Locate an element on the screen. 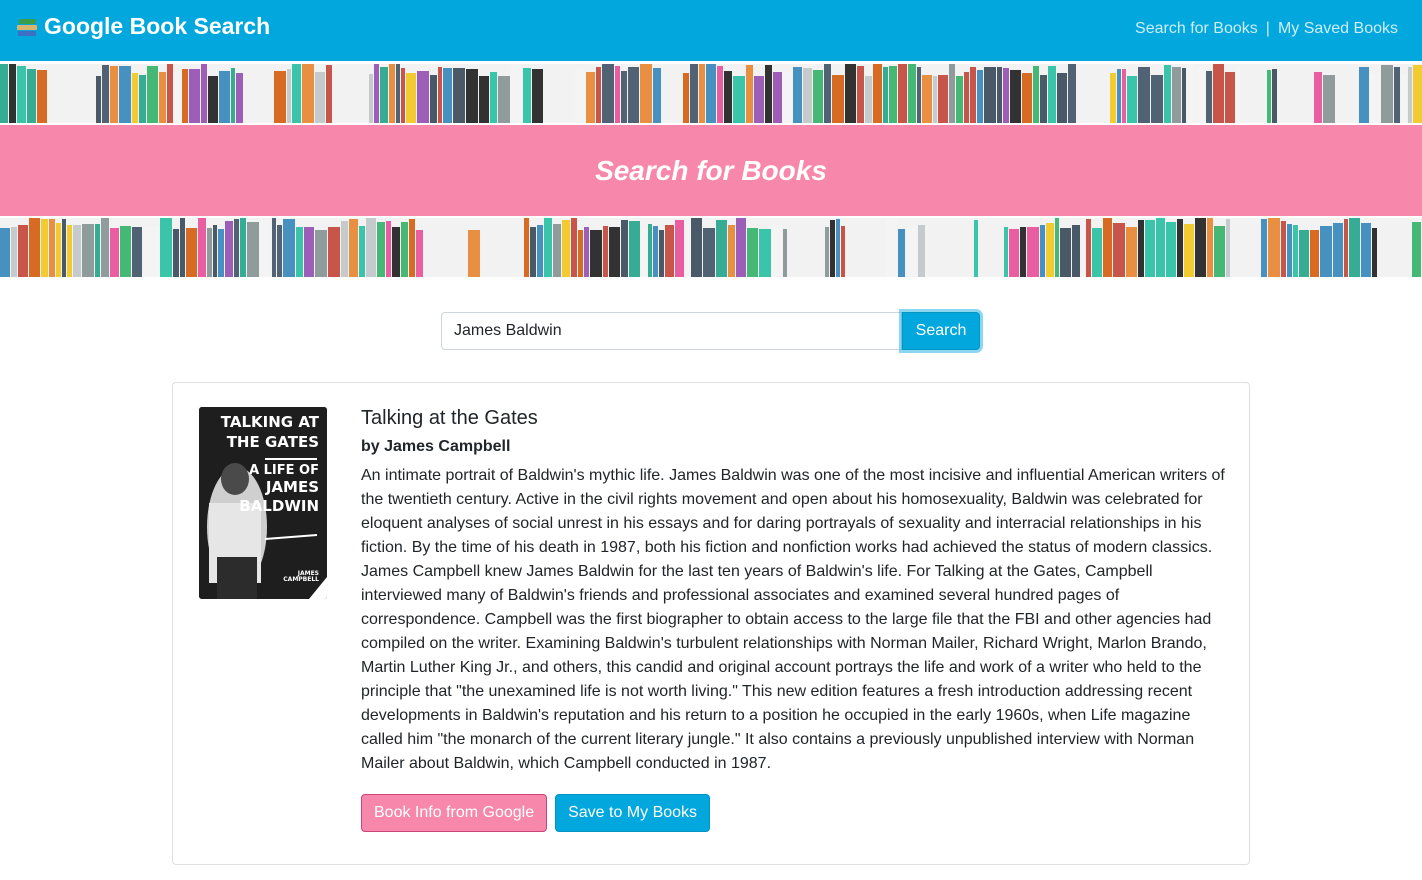 Image resolution: width=1422 pixels, height=880 pixels. nav-link-search: Search for Books is located at coordinates (1196, 29).